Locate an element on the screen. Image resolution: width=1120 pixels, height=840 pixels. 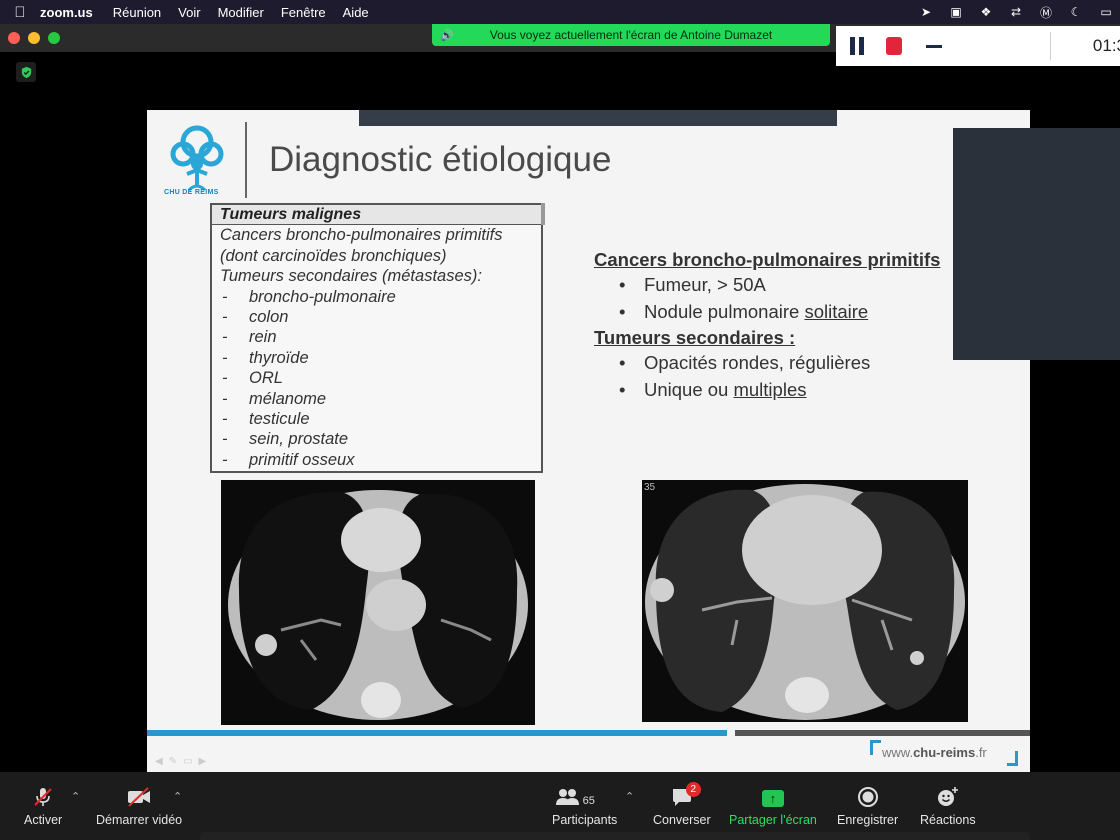
unmute-label: Activer is located at coordinates (43, 820).